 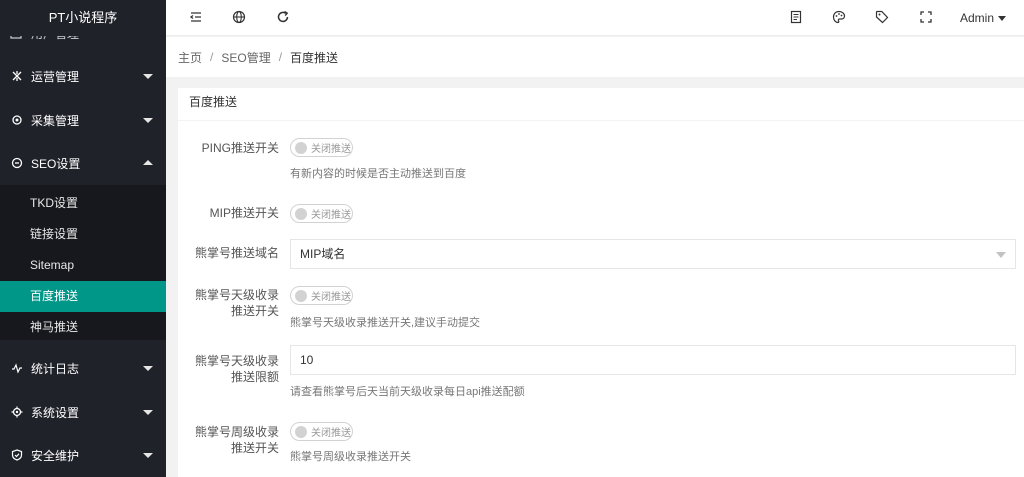 I want to click on shield-icon, so click(x=17, y=455).